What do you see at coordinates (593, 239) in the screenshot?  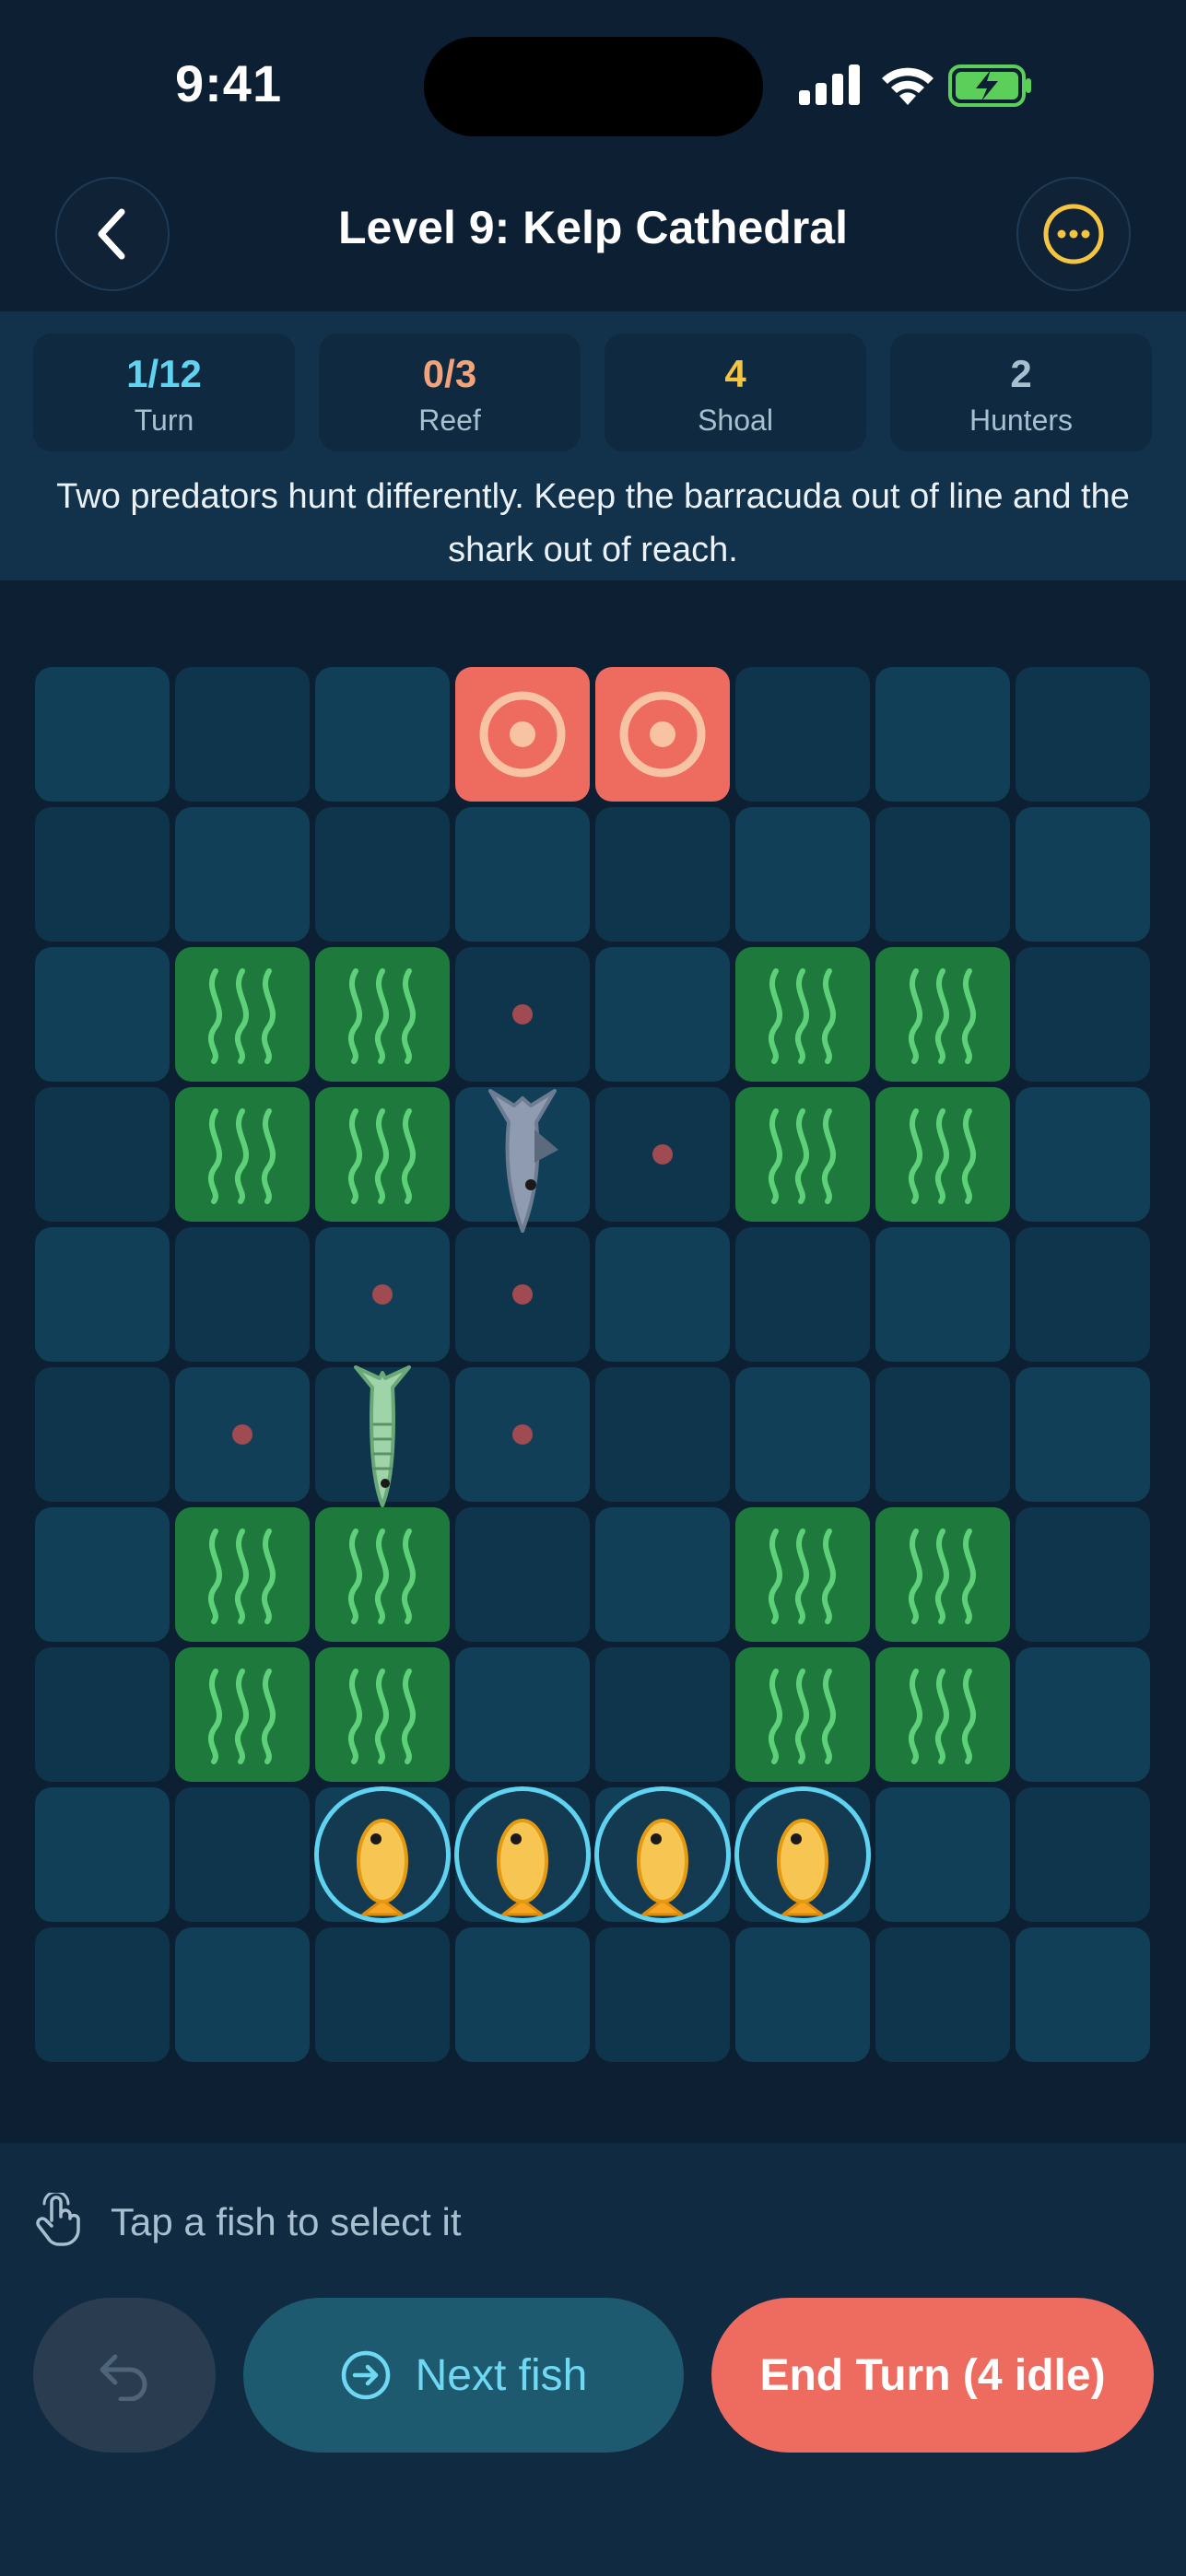 I see `nav-bar: Level 9: Kelp Cathedral` at bounding box center [593, 239].